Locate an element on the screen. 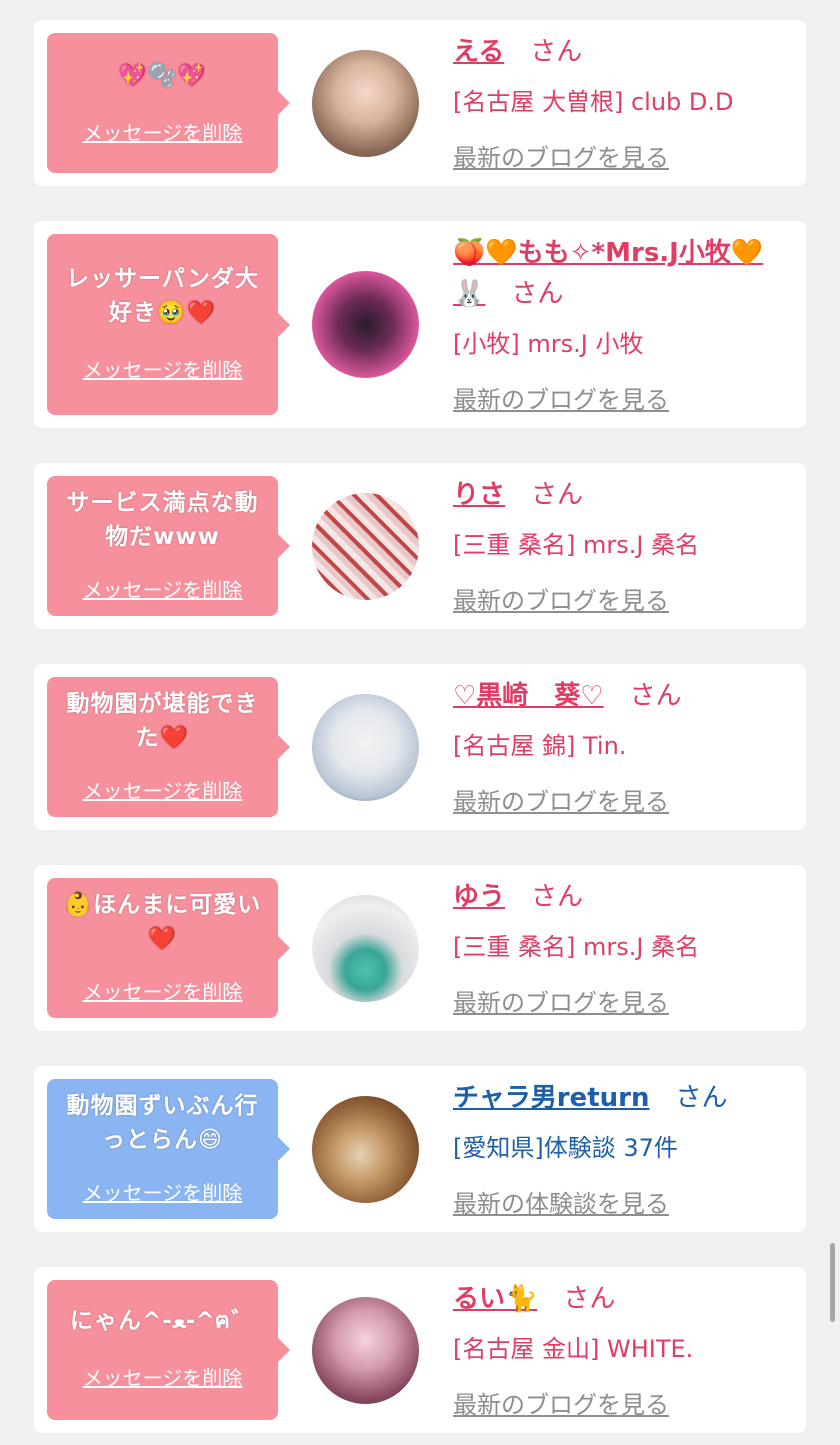  message-bubble: サービス満点な動物だwww メッセージを削除 is located at coordinates (168, 546).